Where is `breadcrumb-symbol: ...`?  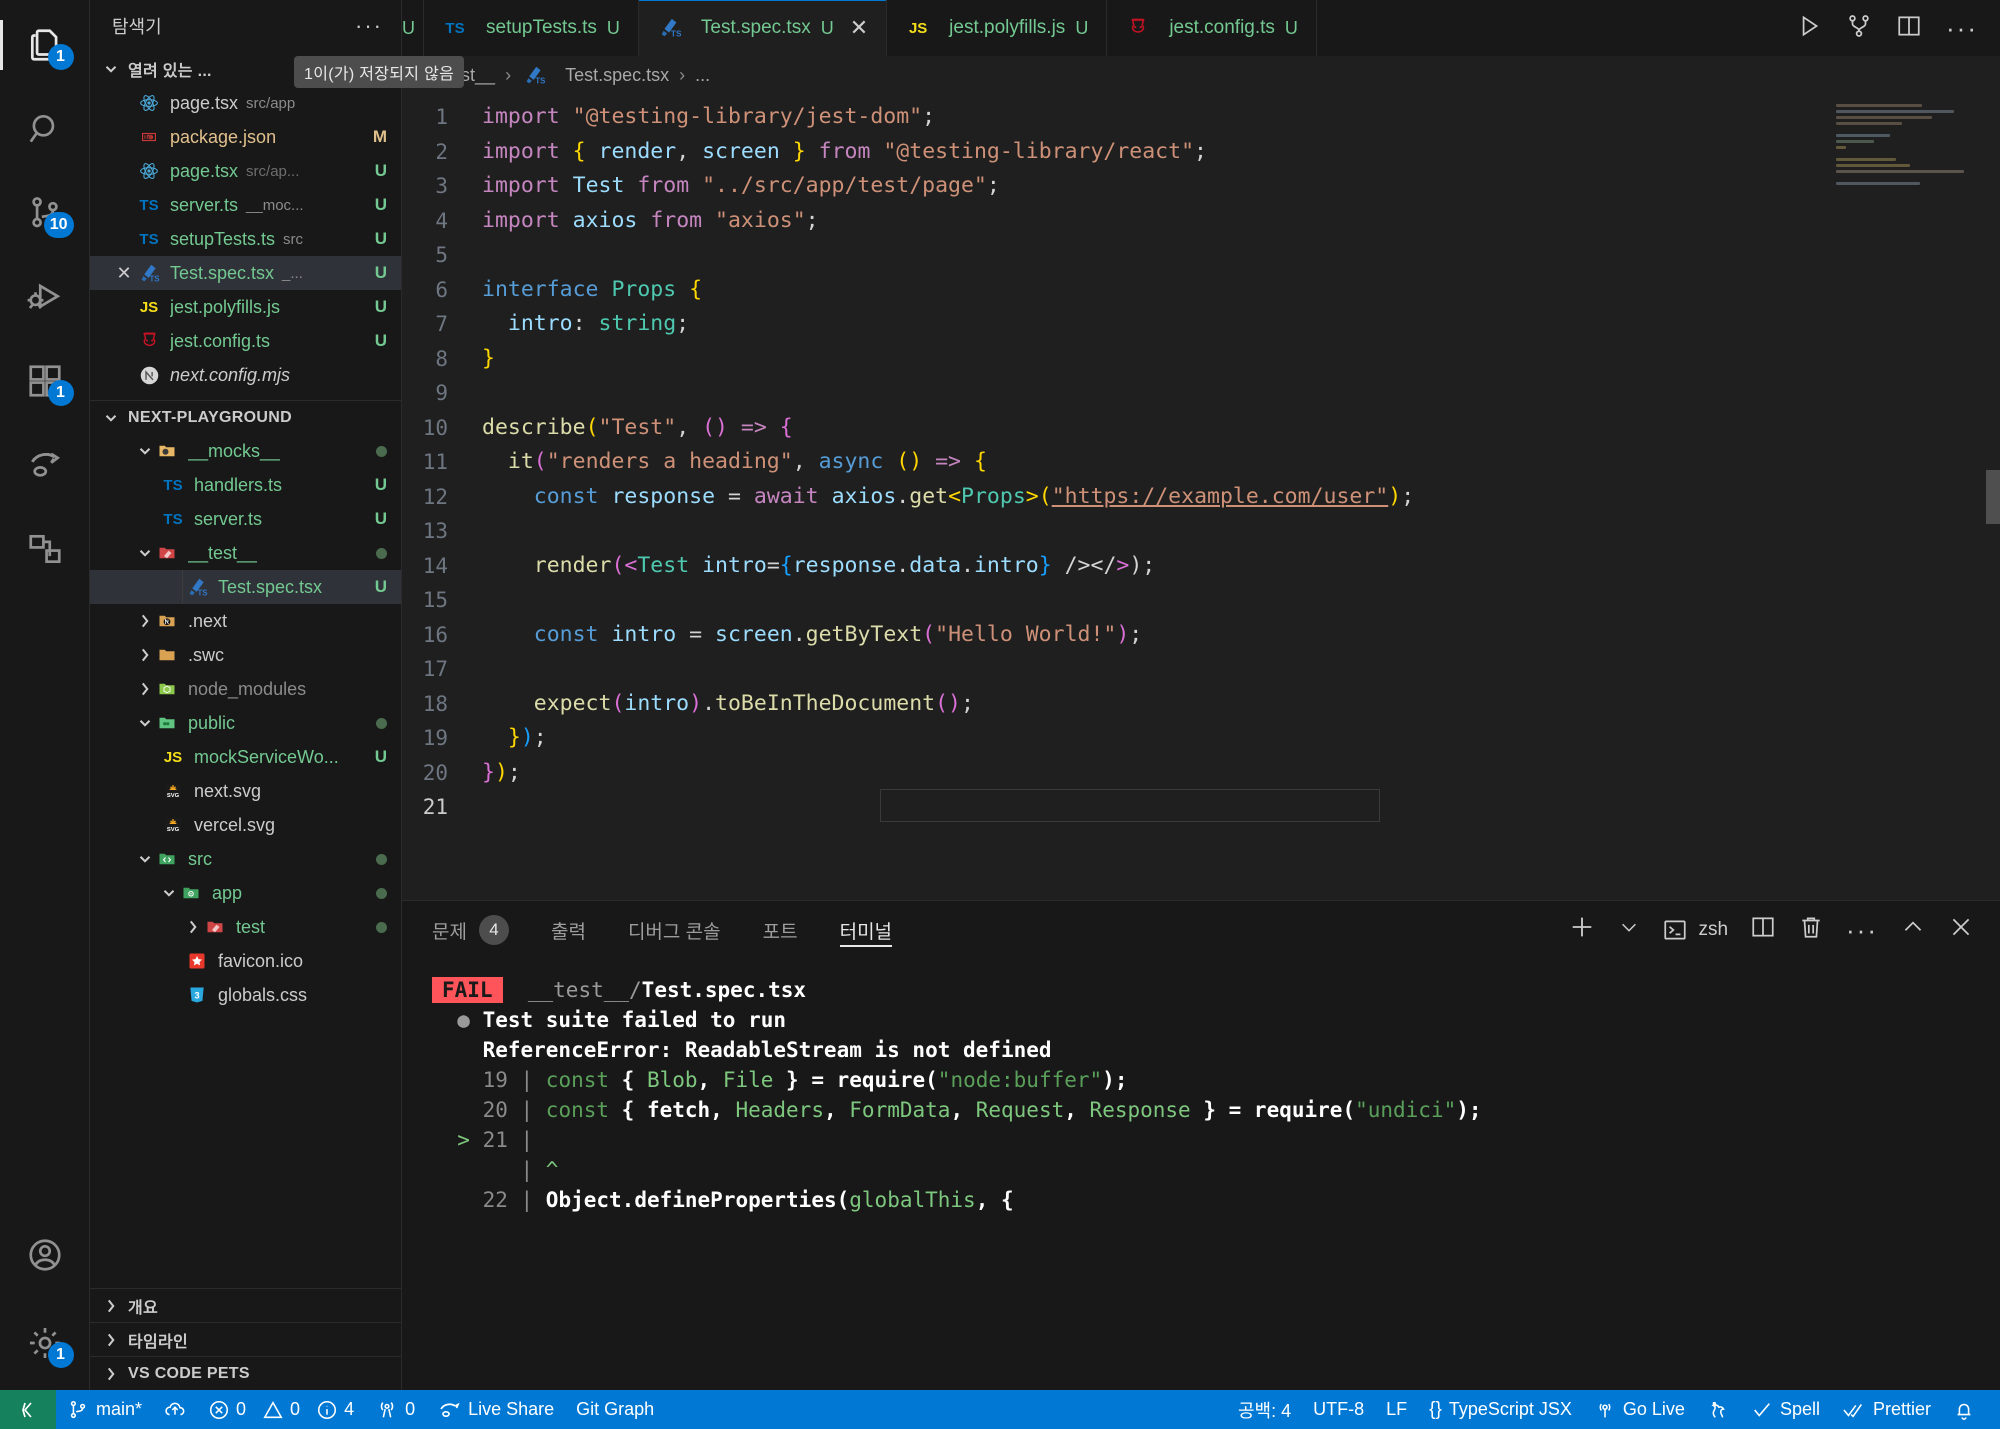 breadcrumb-symbol: ... is located at coordinates (702, 75).